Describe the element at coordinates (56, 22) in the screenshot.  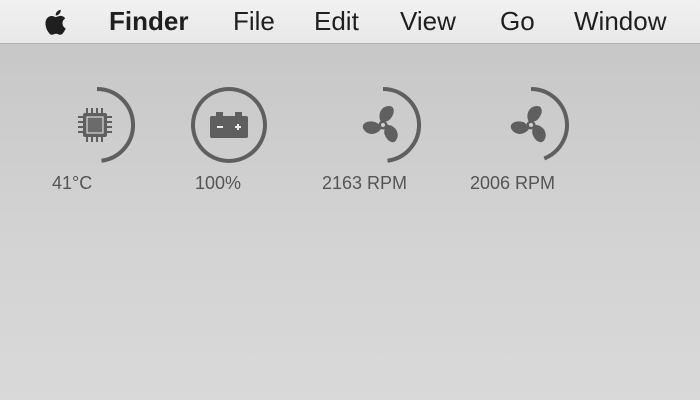
I see `apple-logo-icon` at that location.